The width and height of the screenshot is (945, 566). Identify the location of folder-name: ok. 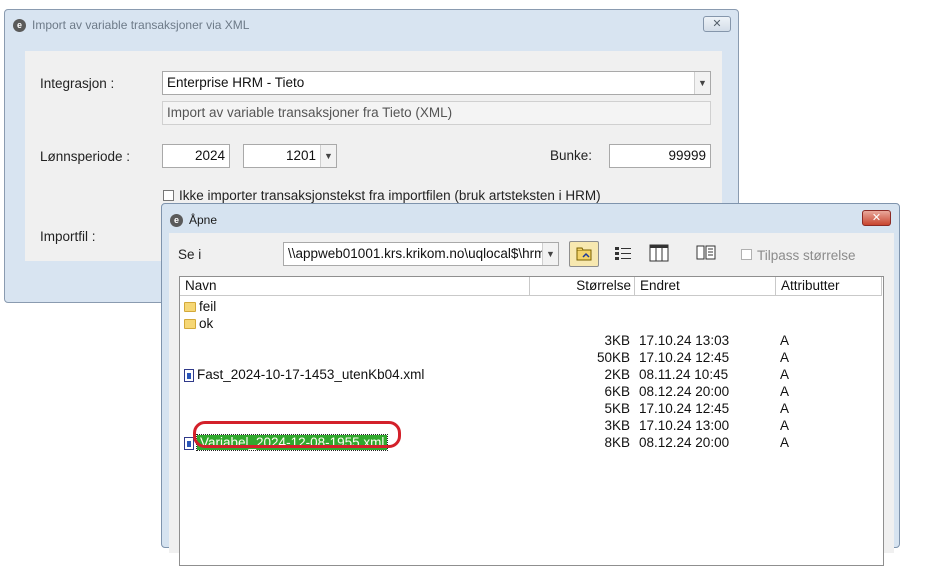
(206, 323).